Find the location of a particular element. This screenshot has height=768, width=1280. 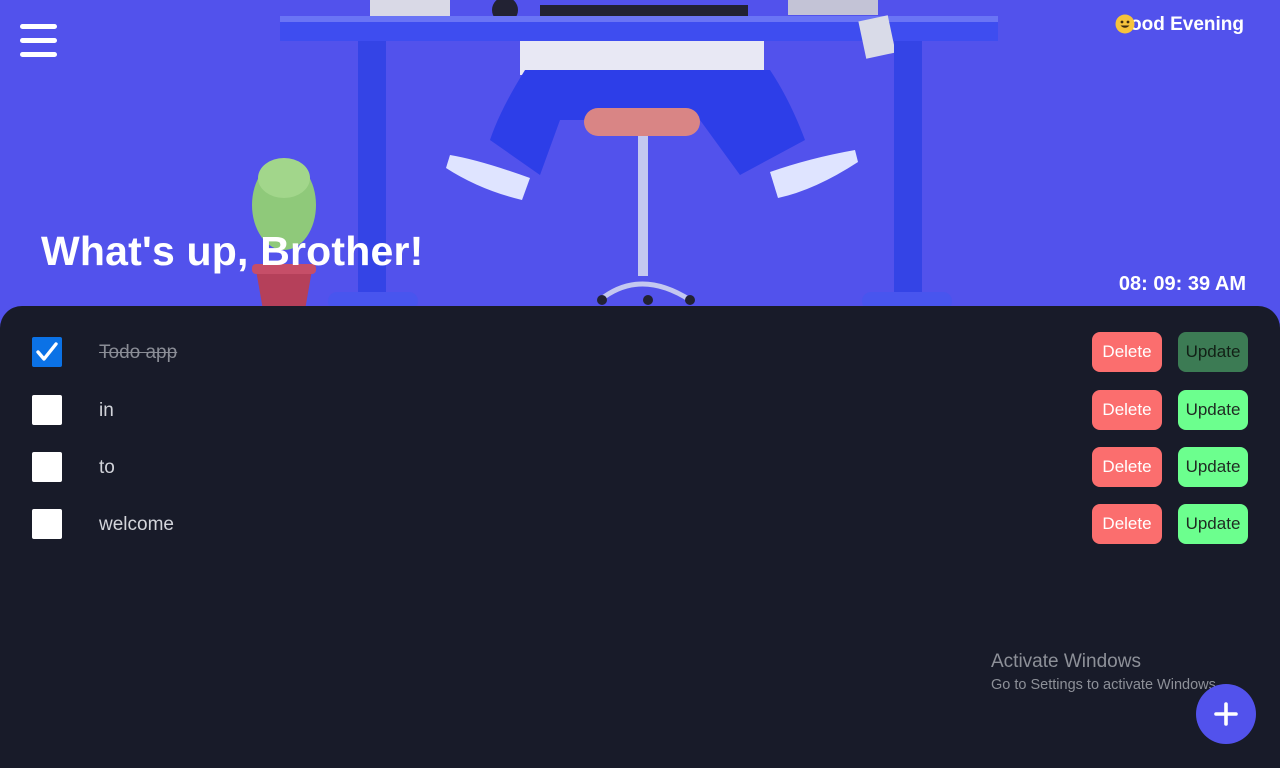

checkmark-icon is located at coordinates (47, 351).